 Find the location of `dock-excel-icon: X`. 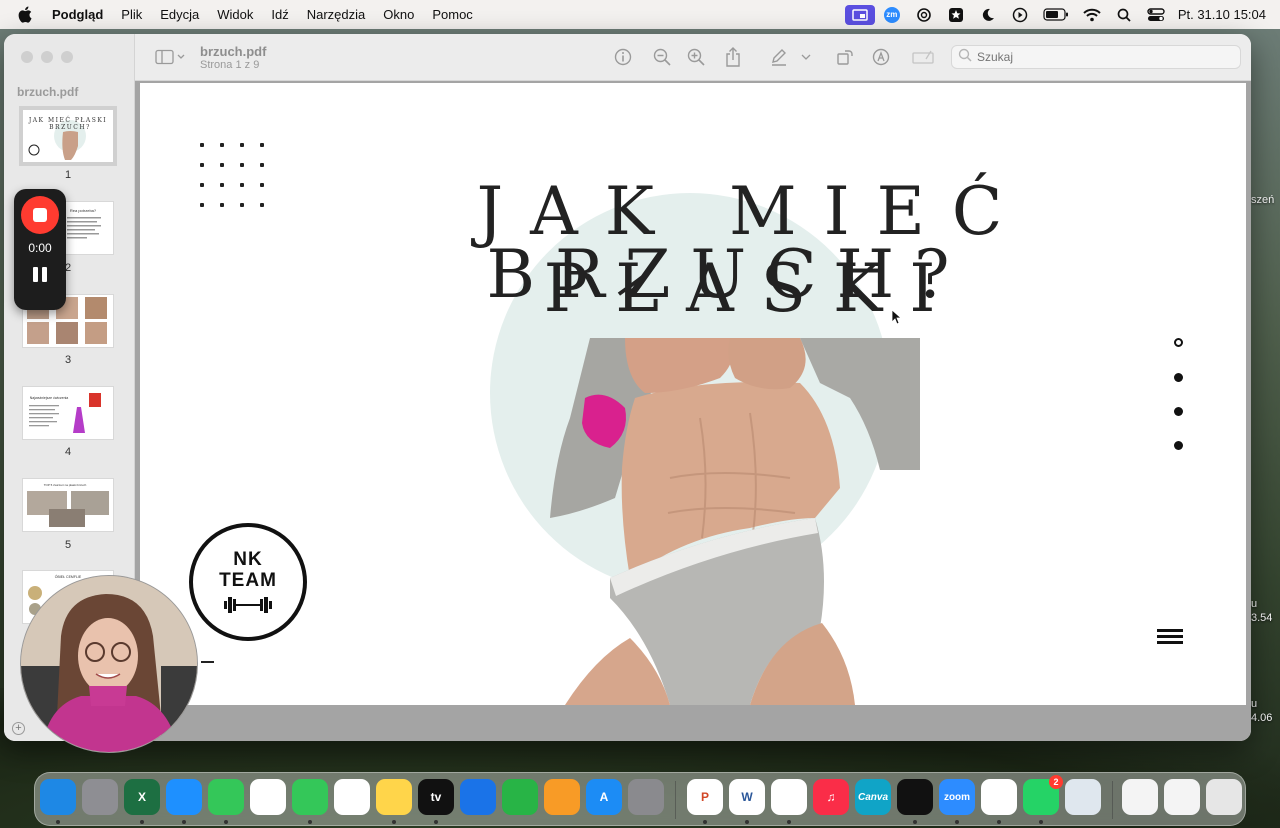

dock-excel-icon: X is located at coordinates (142, 797).